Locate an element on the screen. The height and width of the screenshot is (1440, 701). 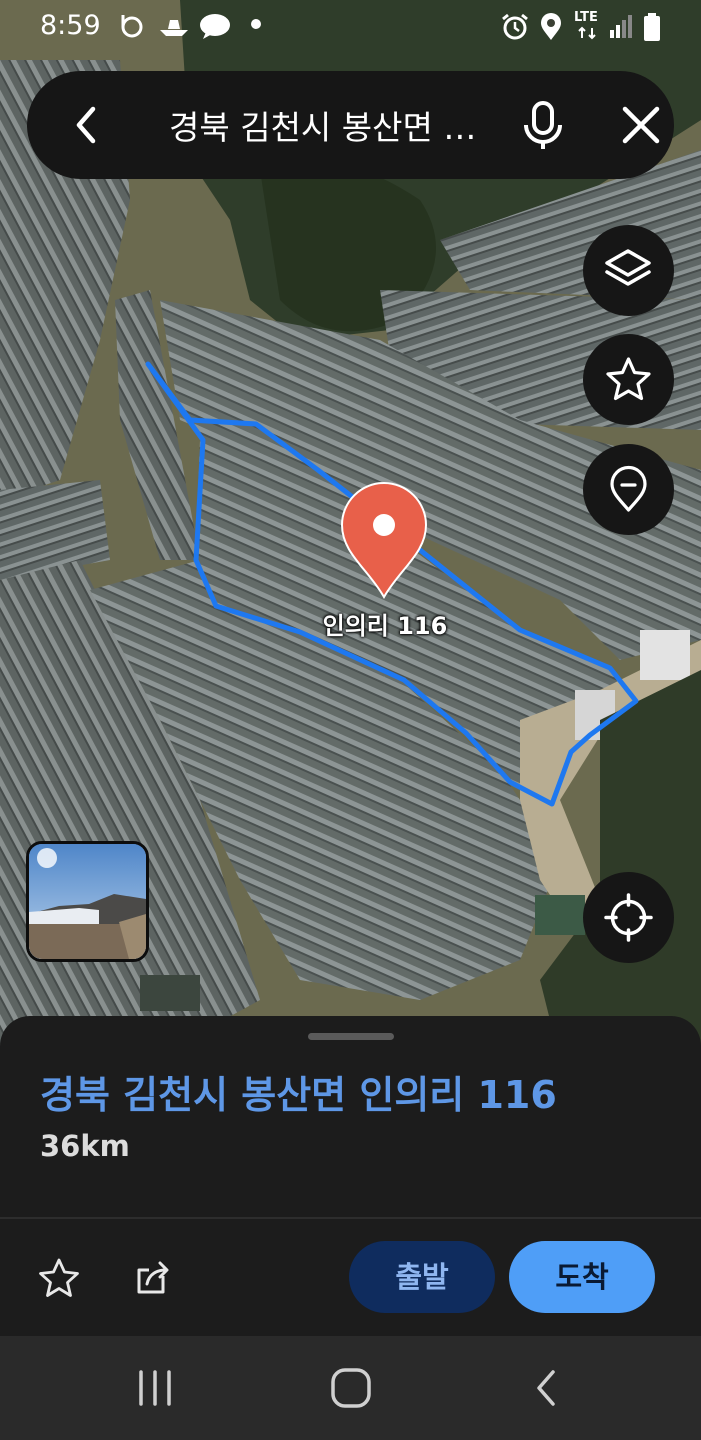
my-location-button is located at coordinates (628, 917).